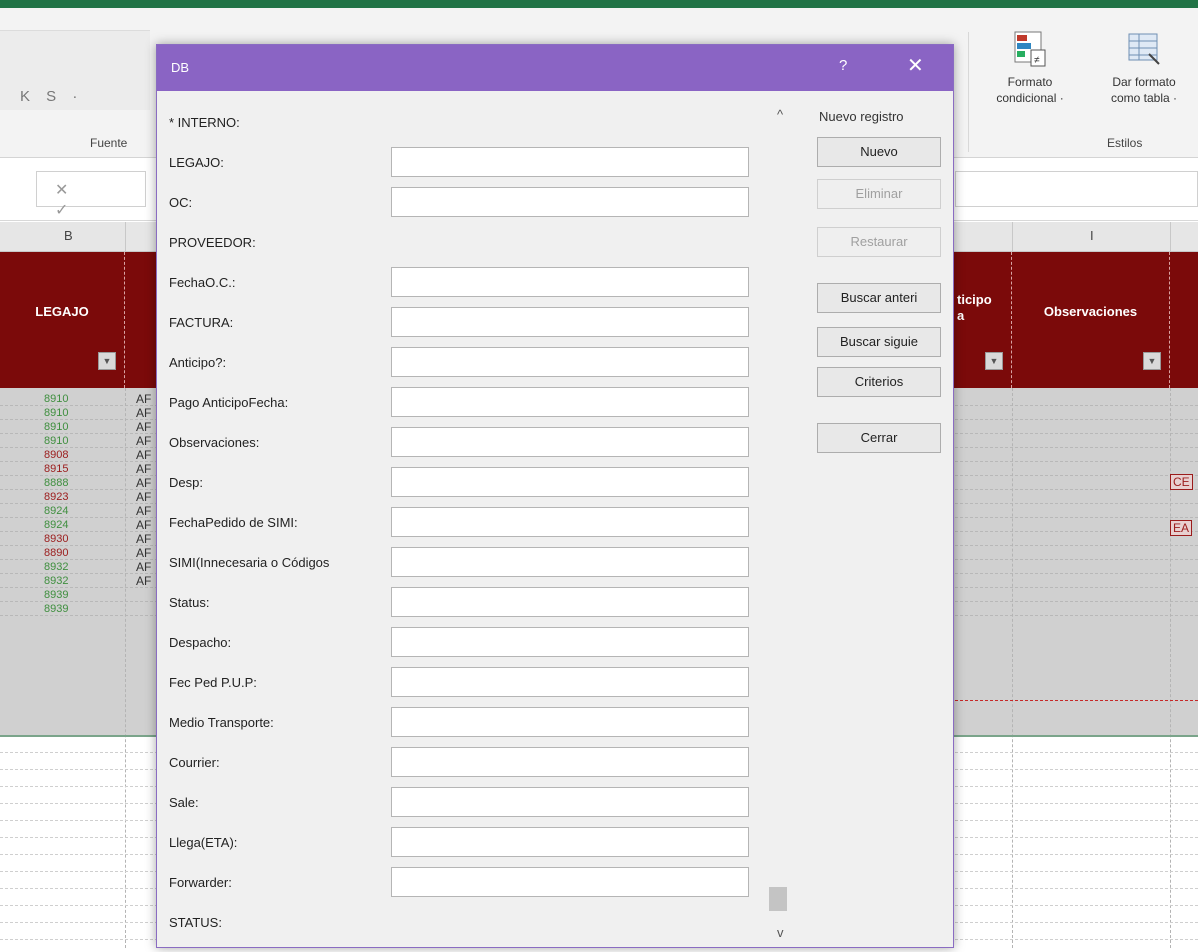 The image size is (1198, 952). Describe the element at coordinates (1181, 528) in the screenshot. I see `outlined-cell: EA` at that location.